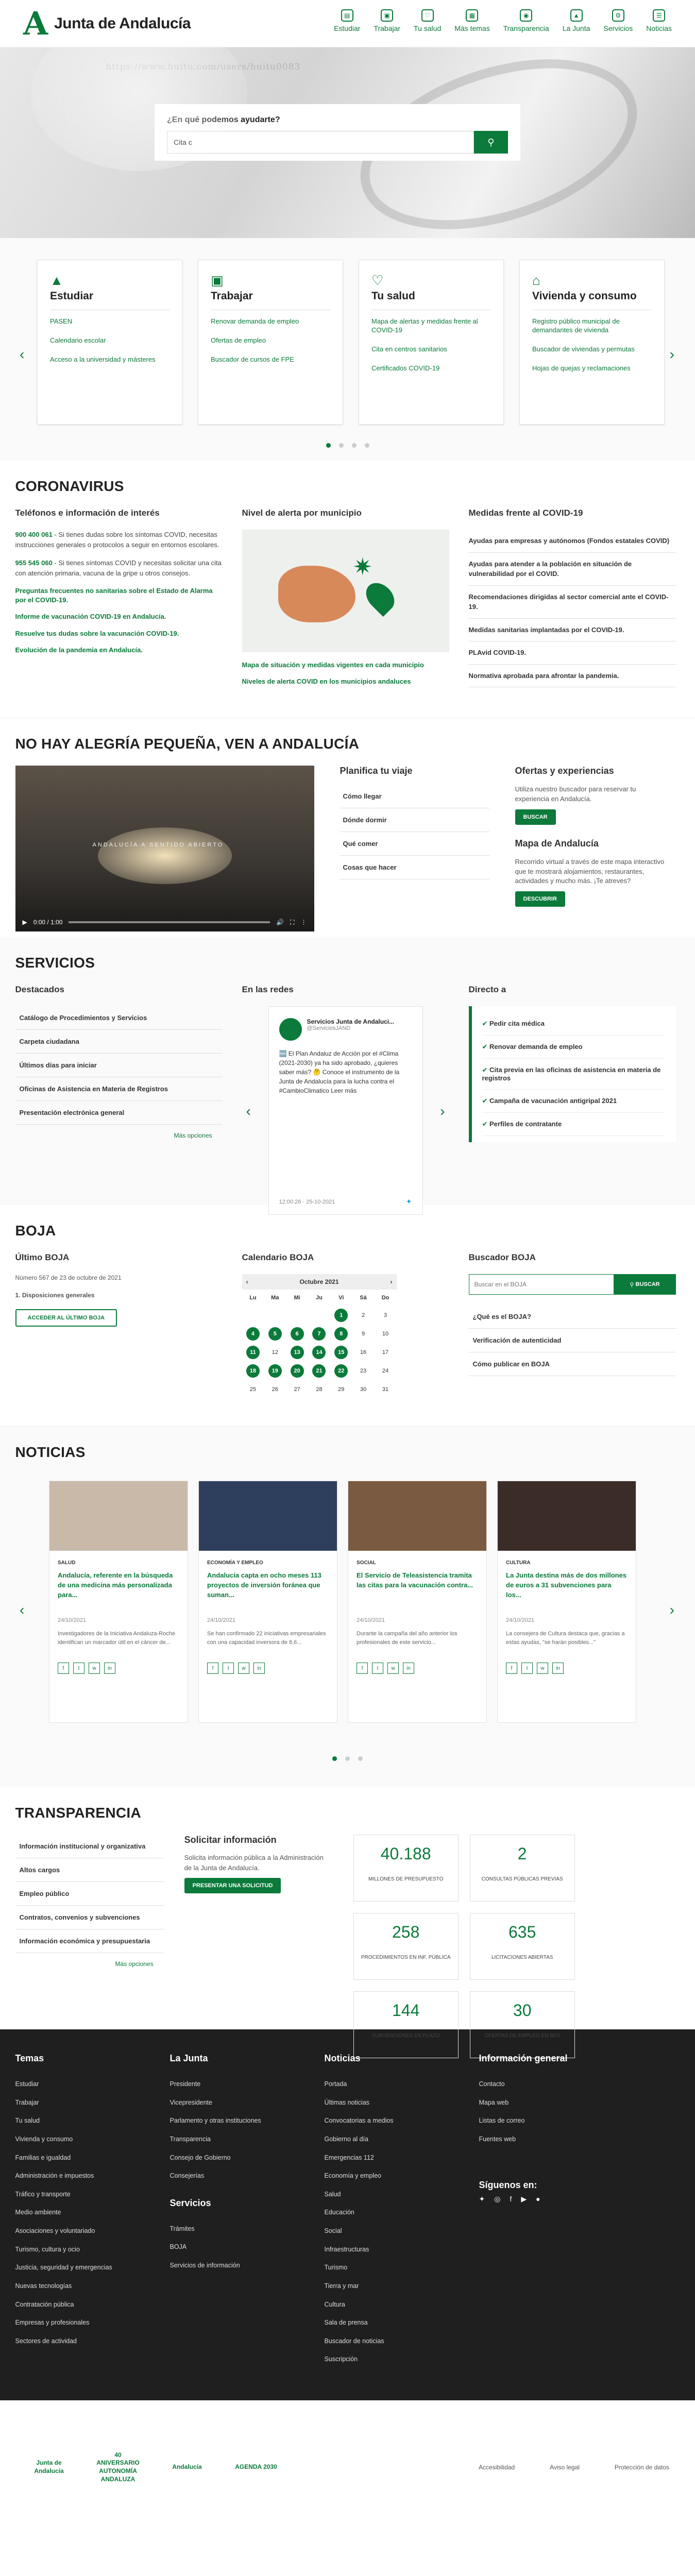 This screenshot has width=695, height=2576. I want to click on footer-link: Medio ambiente, so click(92, 2213).